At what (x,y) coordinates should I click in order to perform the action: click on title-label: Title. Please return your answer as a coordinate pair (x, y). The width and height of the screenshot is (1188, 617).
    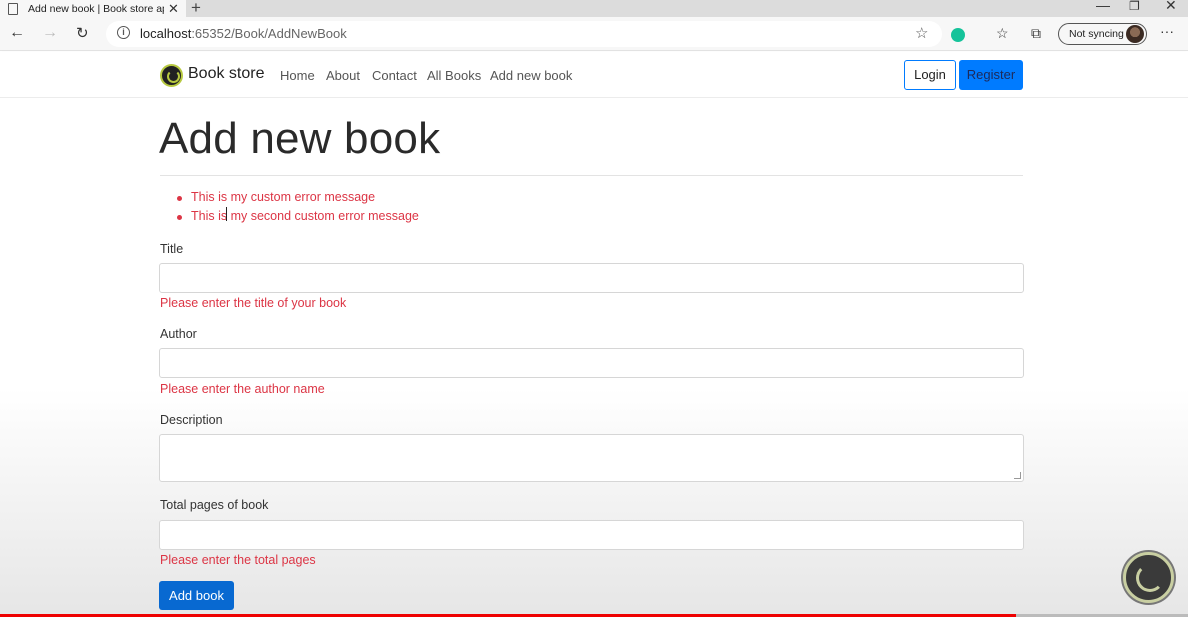
    Looking at the image, I should click on (172, 249).